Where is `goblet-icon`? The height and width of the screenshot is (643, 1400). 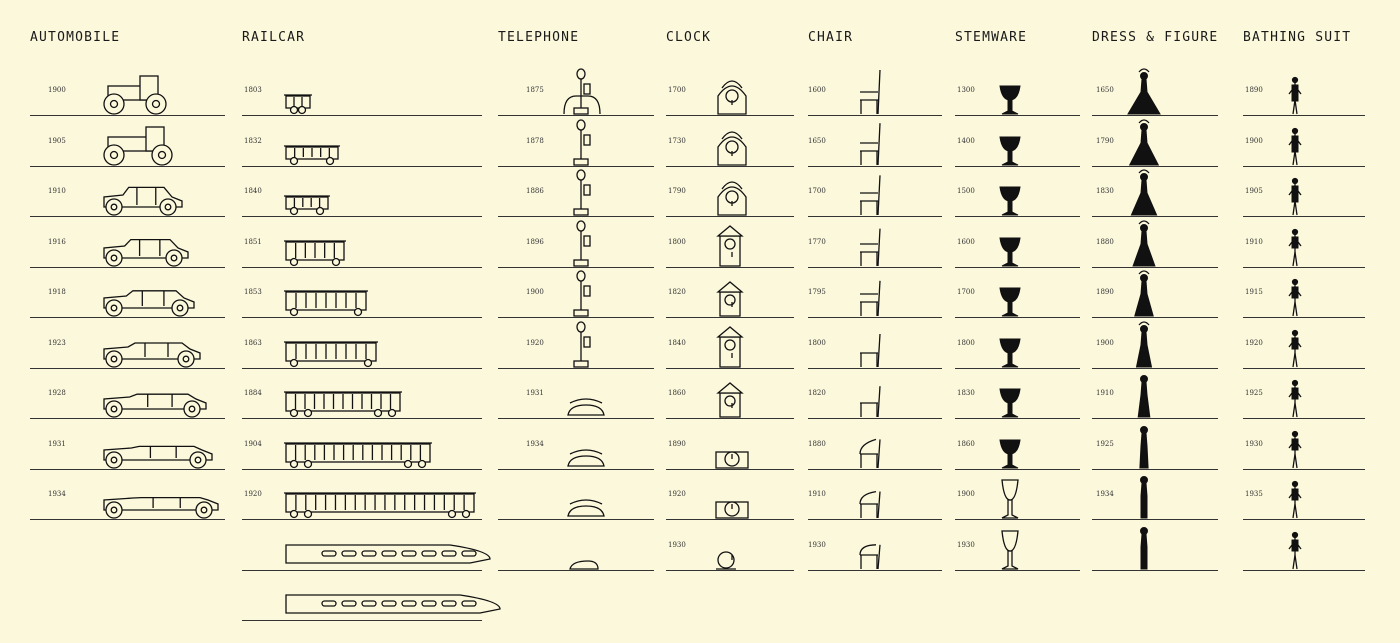
goblet-icon is located at coordinates (1010, 549).